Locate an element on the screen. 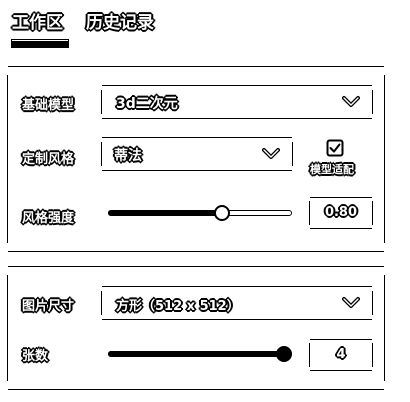  image-count-input: 4 is located at coordinates (341, 355).